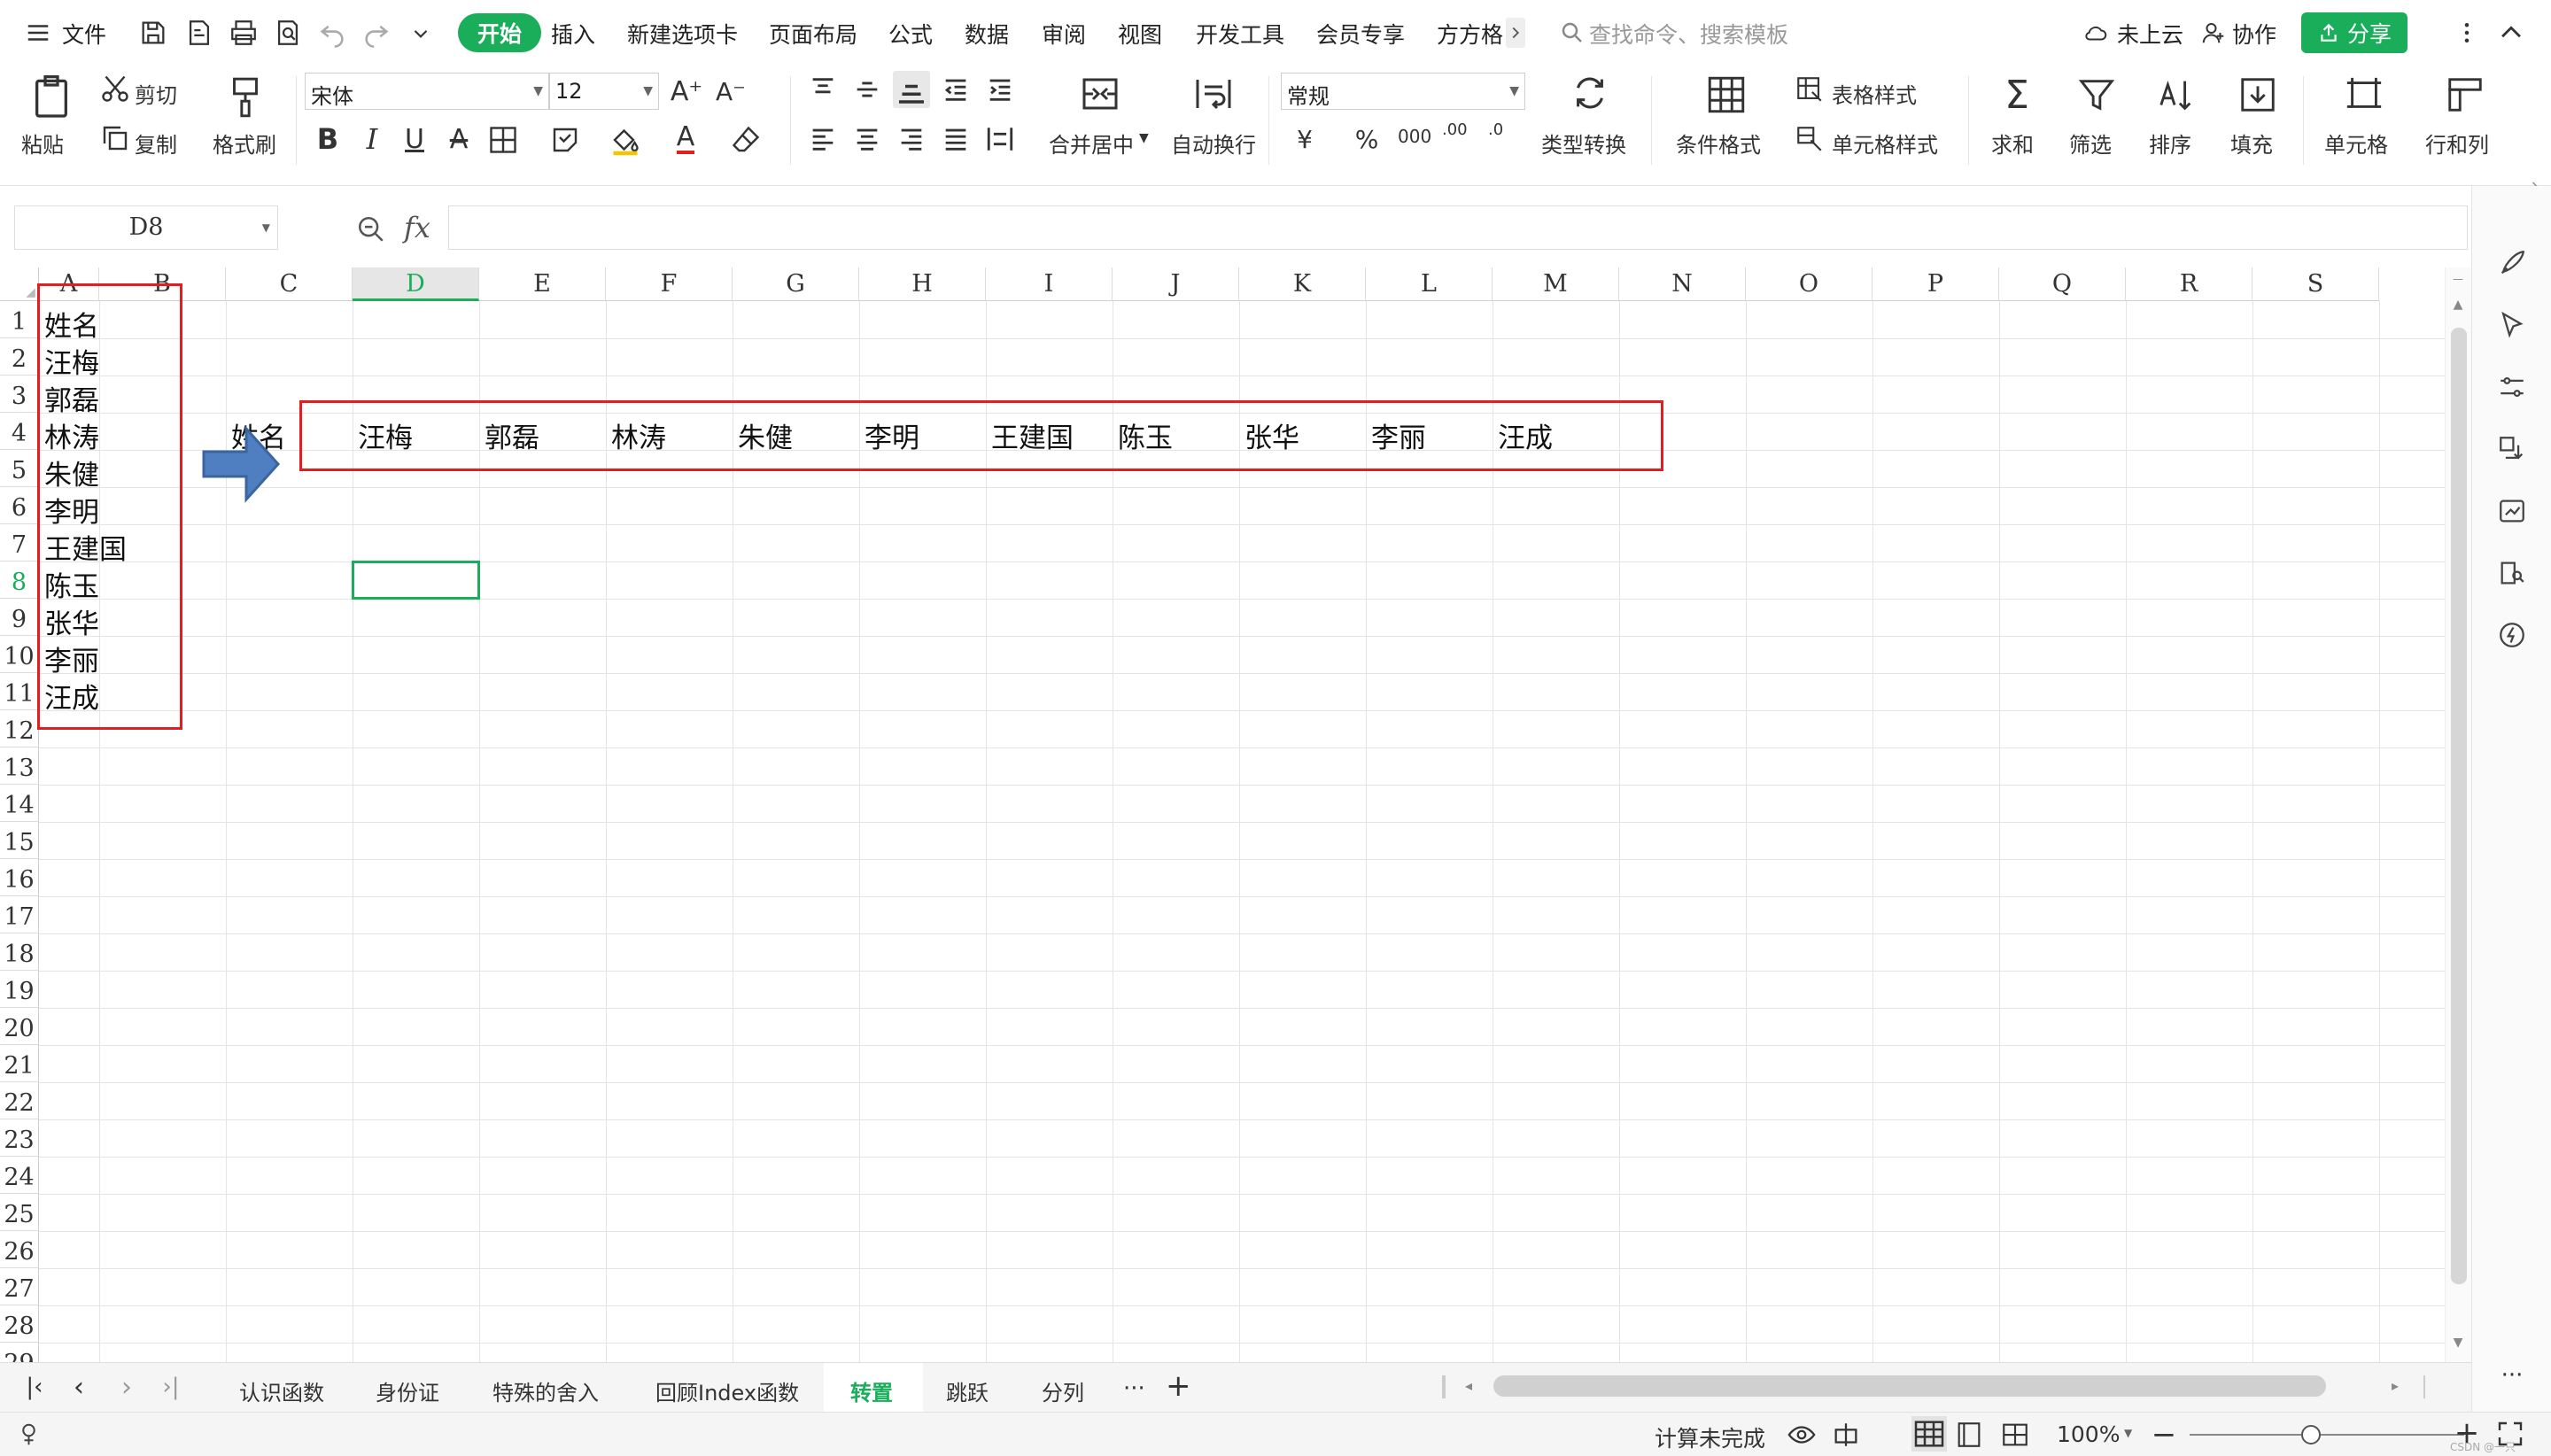  I want to click on page-layout-view-icon, so click(1969, 1435).